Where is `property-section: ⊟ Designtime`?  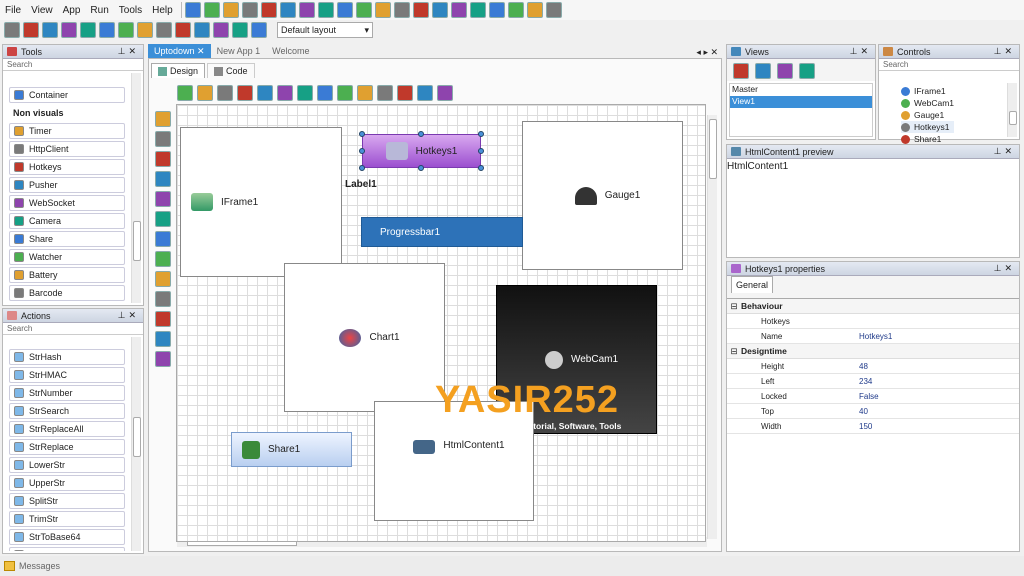 property-section: ⊟ Designtime is located at coordinates (873, 351).